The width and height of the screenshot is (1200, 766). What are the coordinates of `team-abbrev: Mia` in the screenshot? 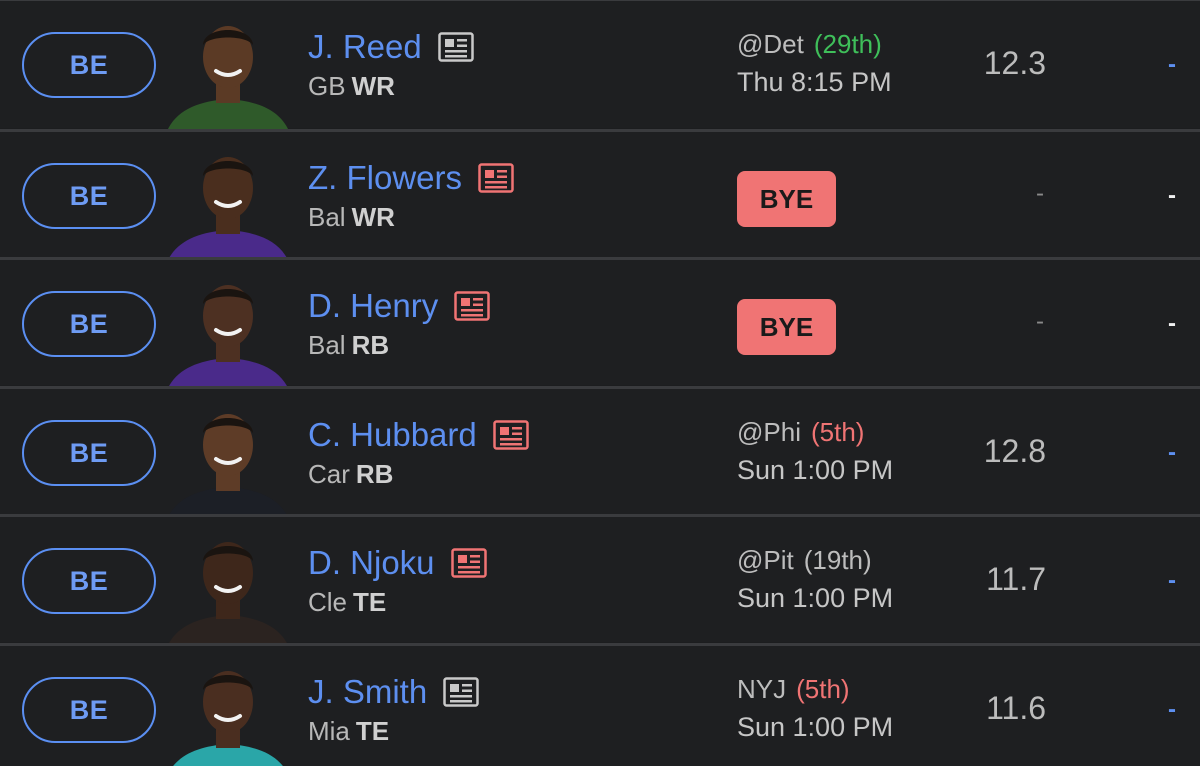 It's located at (329, 731).